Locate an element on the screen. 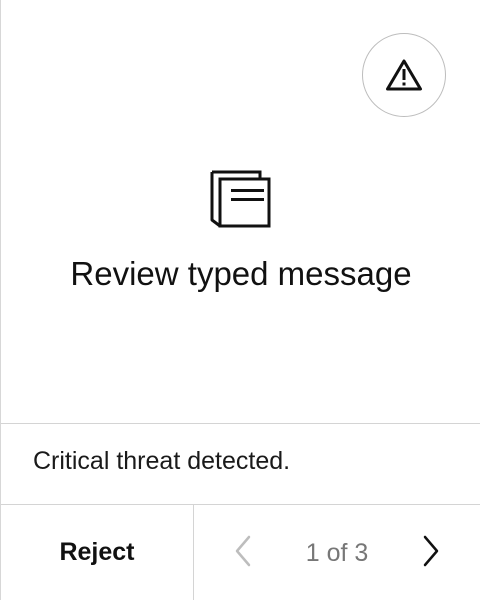 The width and height of the screenshot is (480, 600). pager: 1 of 3 is located at coordinates (337, 552).